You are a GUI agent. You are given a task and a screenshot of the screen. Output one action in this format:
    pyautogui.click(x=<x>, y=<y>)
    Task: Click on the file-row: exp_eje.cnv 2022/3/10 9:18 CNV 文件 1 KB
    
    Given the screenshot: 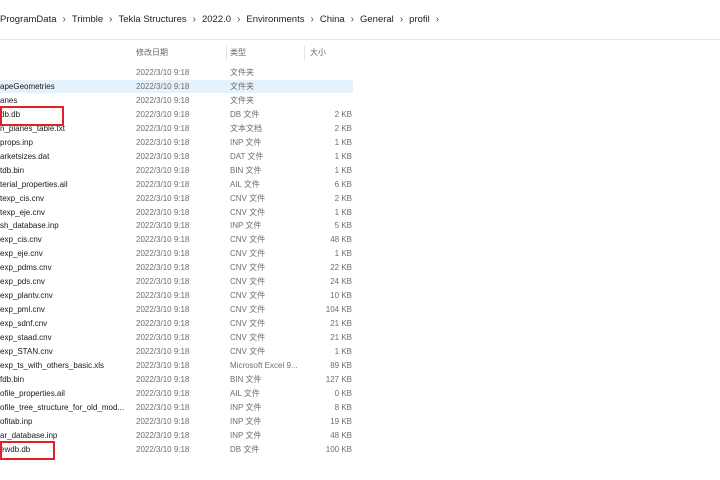 What is the action you would take?
    pyautogui.click(x=176, y=253)
    